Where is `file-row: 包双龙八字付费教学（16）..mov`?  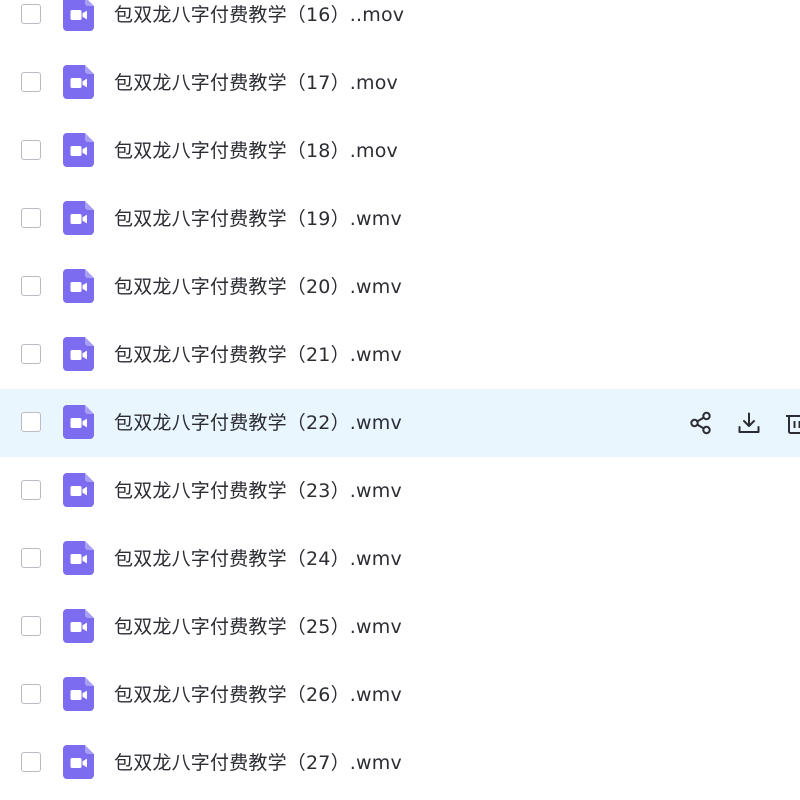
file-row: 包双龙八字付费教学（16）..mov is located at coordinates (400, 24).